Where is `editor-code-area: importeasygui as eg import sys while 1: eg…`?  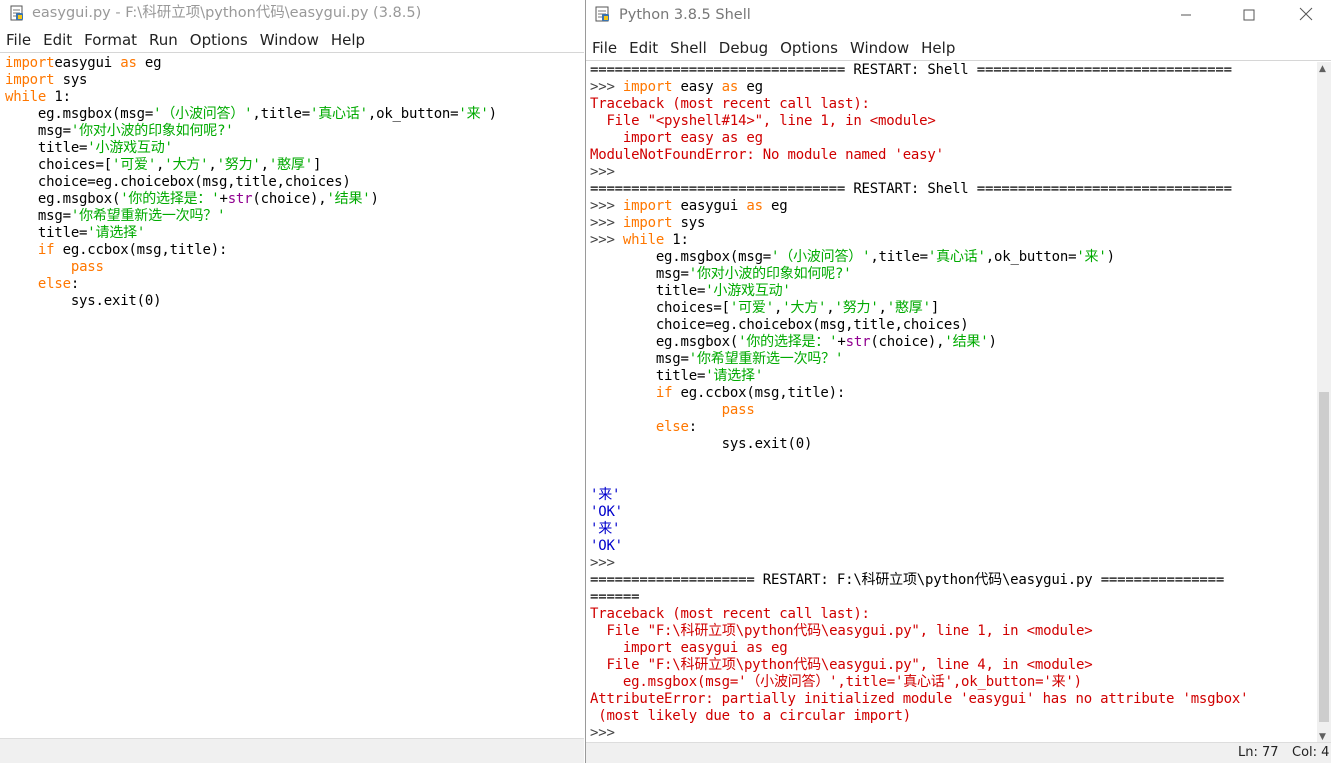 editor-code-area: importeasygui as eg import sys while 1: eg… is located at coordinates (251, 182).